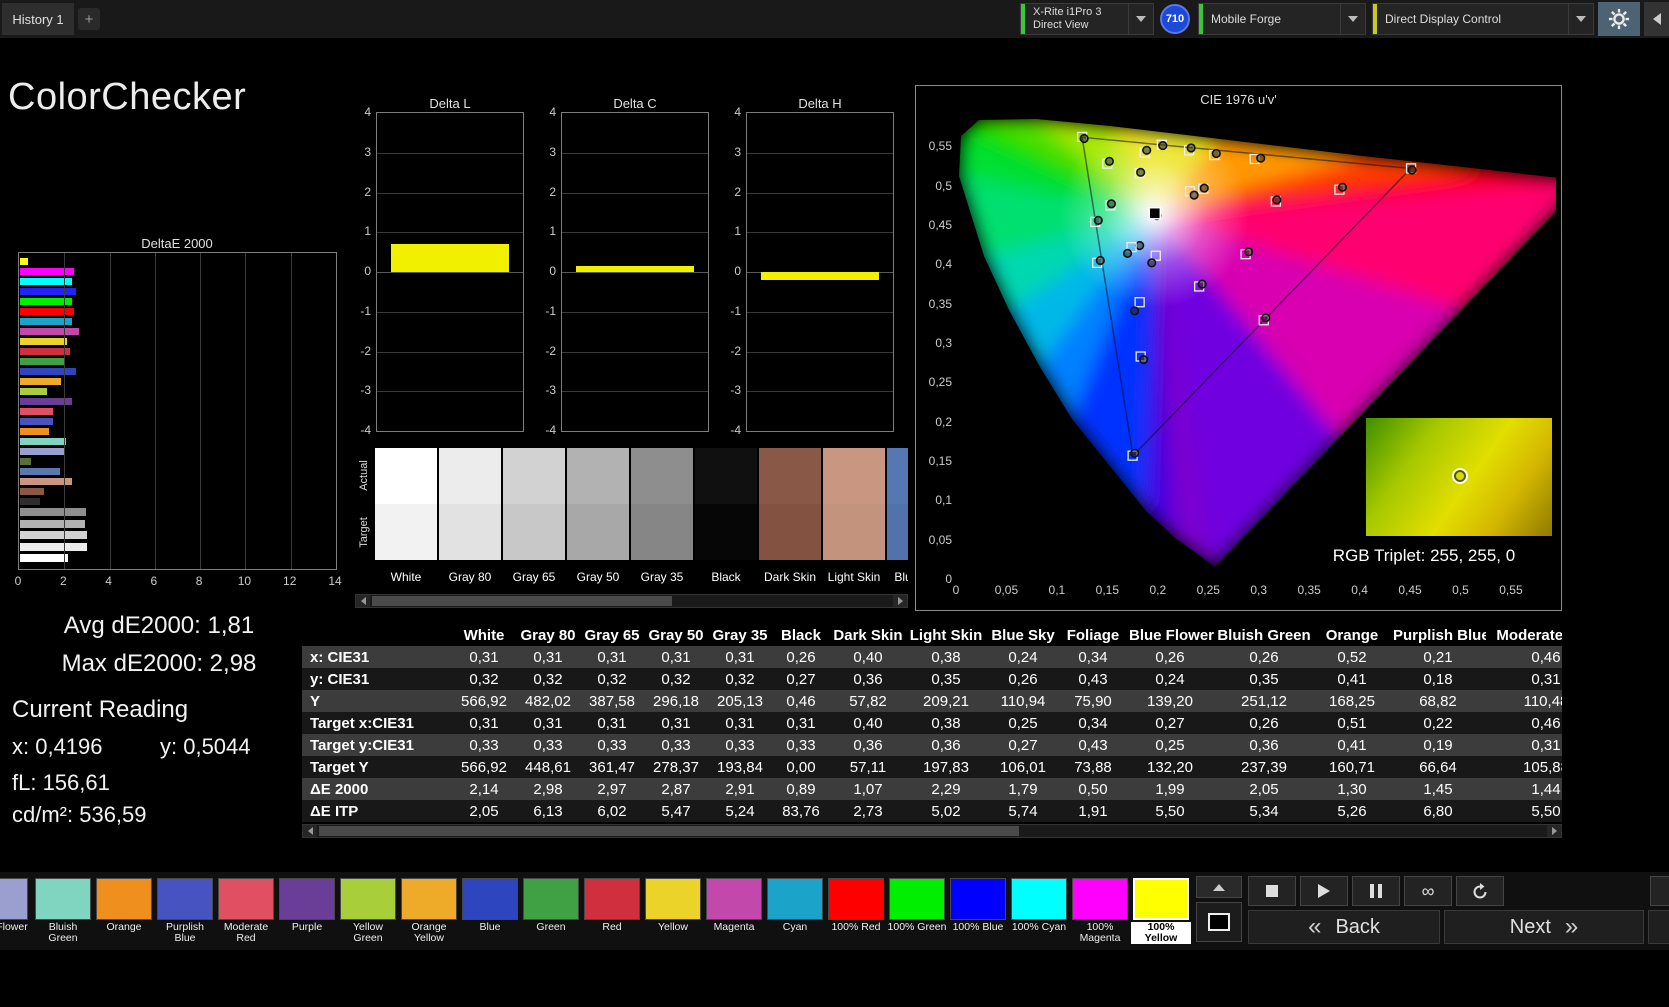 The height and width of the screenshot is (1007, 1669). What do you see at coordinates (1201, 19) in the screenshot?
I see `pattern-accent-stripe` at bounding box center [1201, 19].